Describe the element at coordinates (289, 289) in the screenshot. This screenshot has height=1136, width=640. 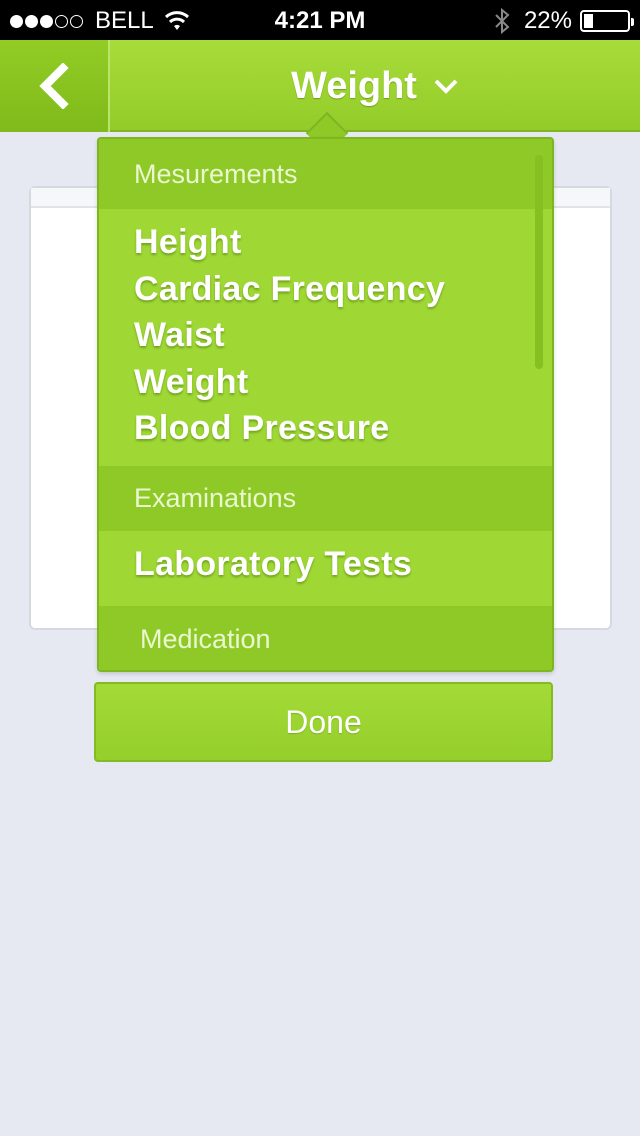
I see `menu-item-cardiac-frequency: Cardiac Frequency` at that location.